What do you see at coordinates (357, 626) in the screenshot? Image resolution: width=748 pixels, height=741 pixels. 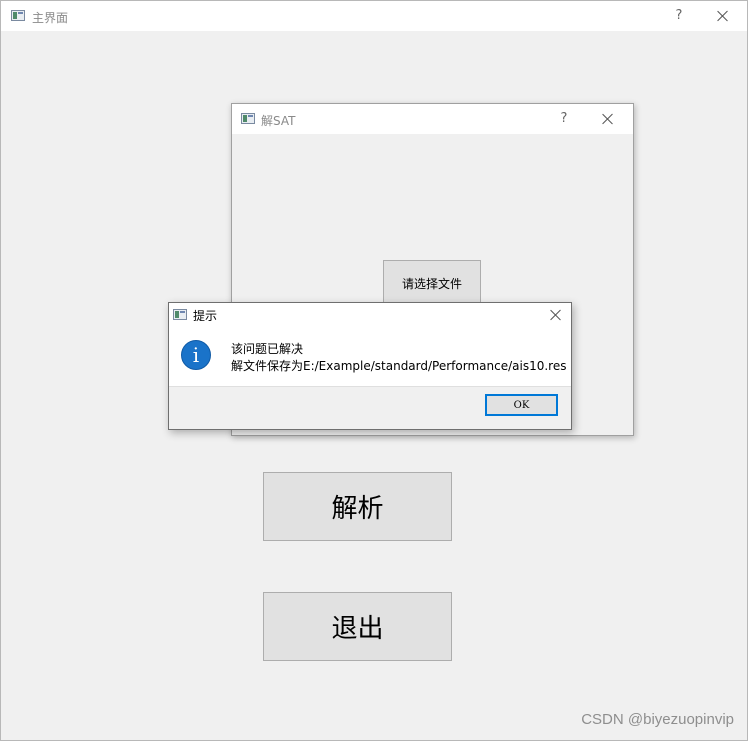 I see `exit-button: 退出` at bounding box center [357, 626].